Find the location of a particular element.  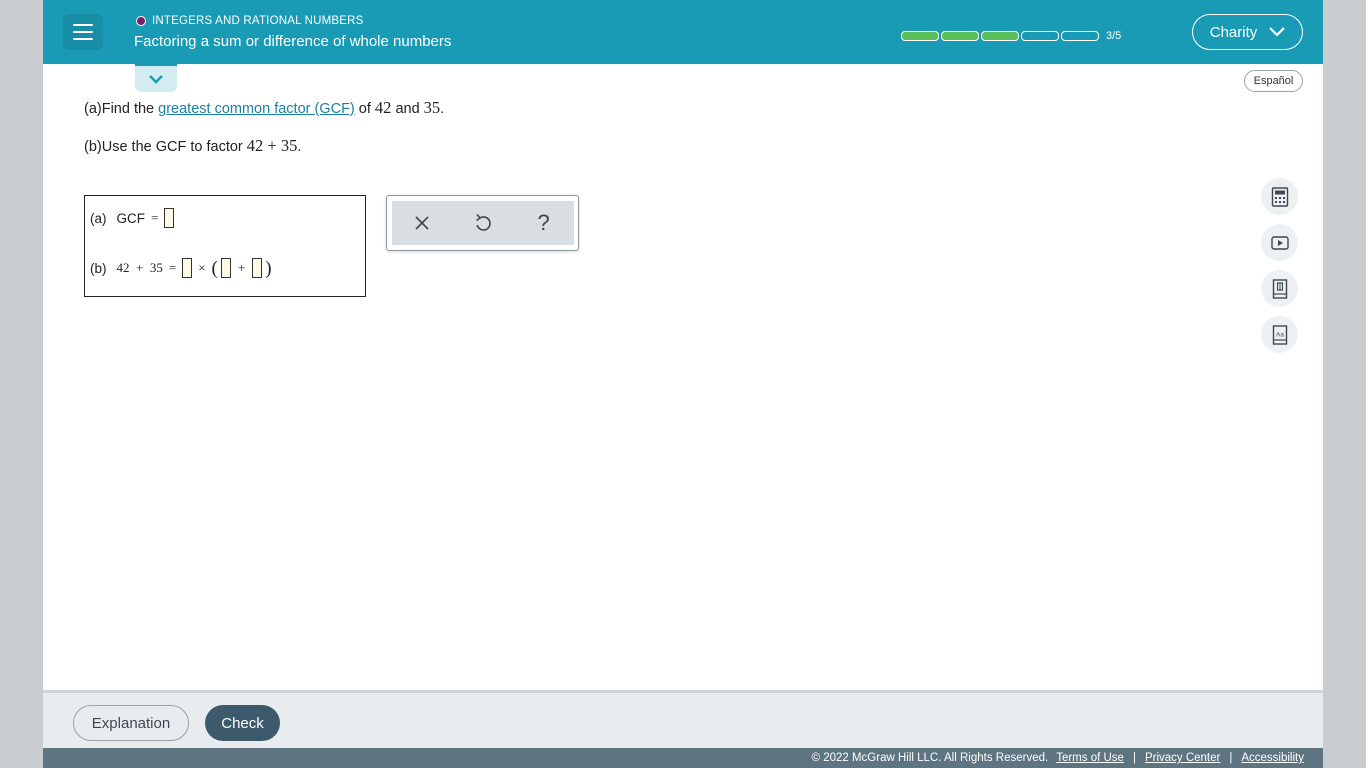

second-addend-input is located at coordinates (257, 268).